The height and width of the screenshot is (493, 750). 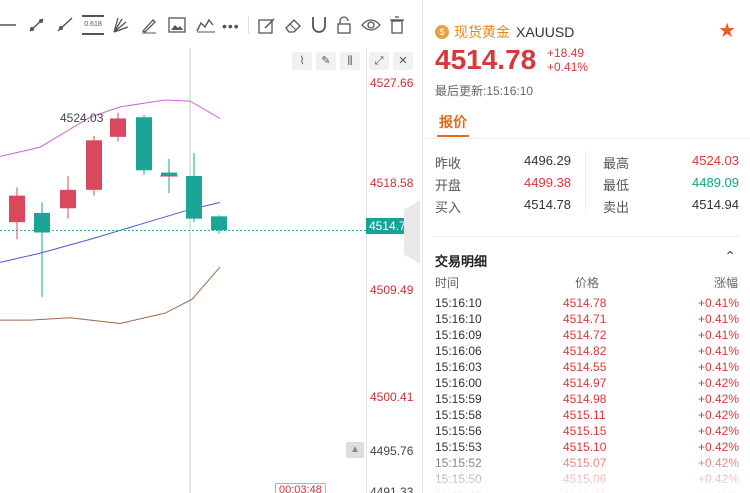 What do you see at coordinates (616, 185) in the screenshot?
I see `low-label: 最低` at bounding box center [616, 185].